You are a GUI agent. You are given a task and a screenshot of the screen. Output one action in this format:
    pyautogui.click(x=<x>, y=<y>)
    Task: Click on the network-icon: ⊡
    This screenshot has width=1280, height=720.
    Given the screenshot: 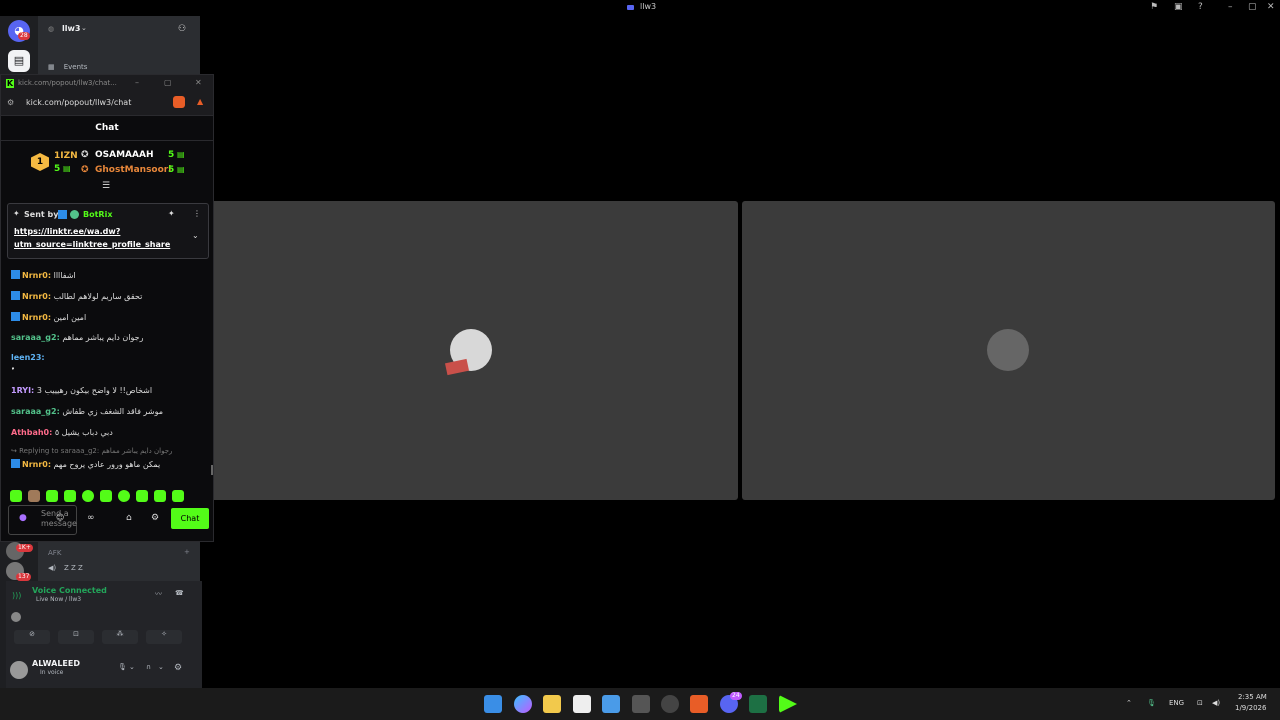 What is the action you would take?
    pyautogui.click(x=1200, y=703)
    